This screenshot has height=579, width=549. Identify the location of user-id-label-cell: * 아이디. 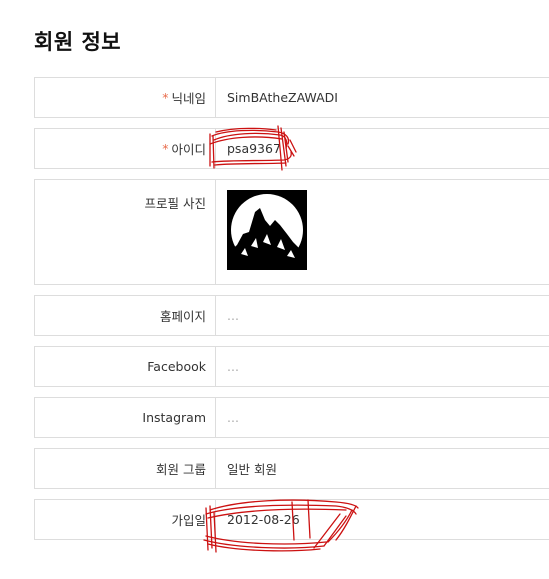
(125, 148).